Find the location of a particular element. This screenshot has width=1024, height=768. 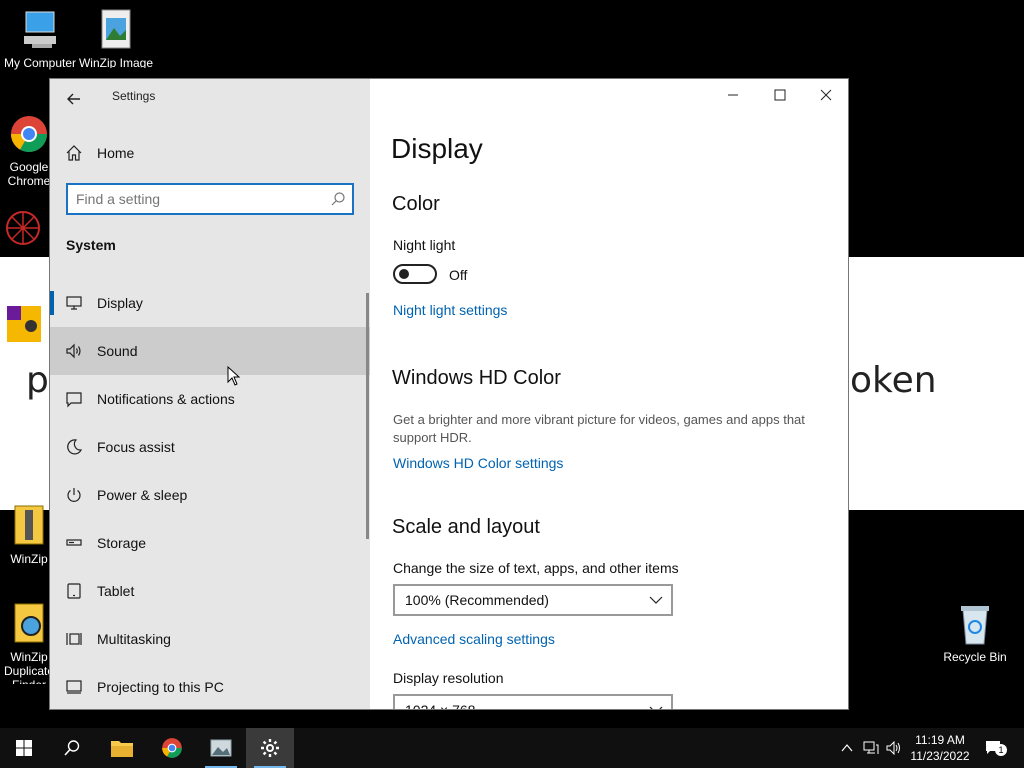

game-icon is located at coordinates (23, 324).